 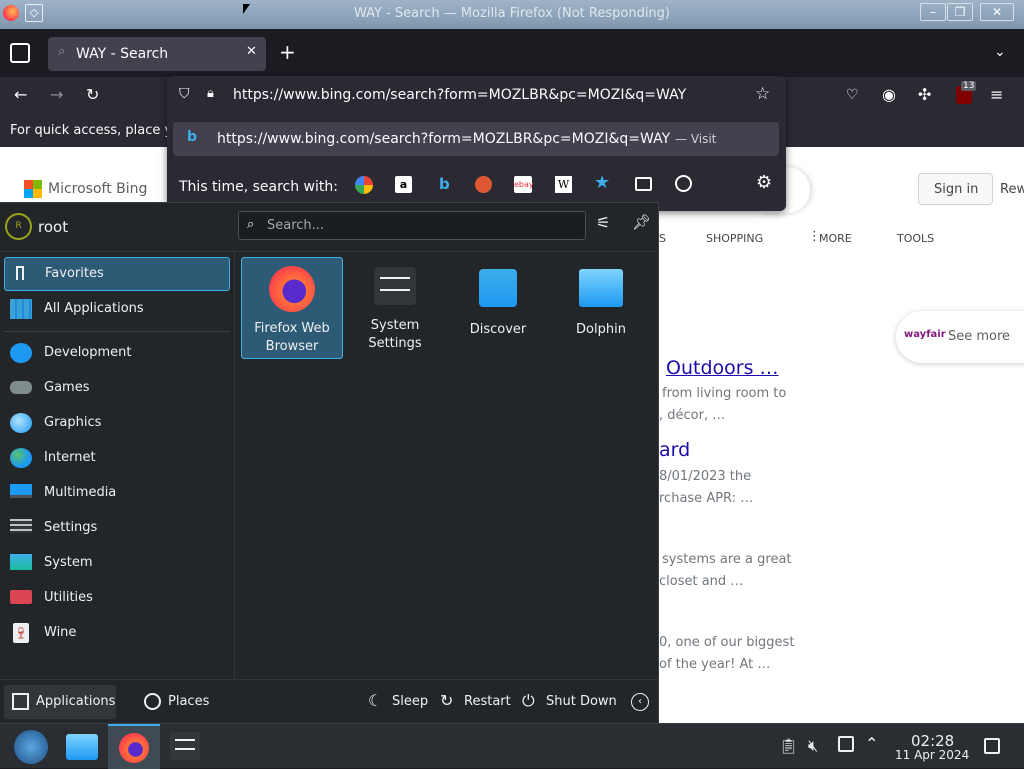 What do you see at coordinates (643, 184) in the screenshot?
I see `tabs-icon` at bounding box center [643, 184].